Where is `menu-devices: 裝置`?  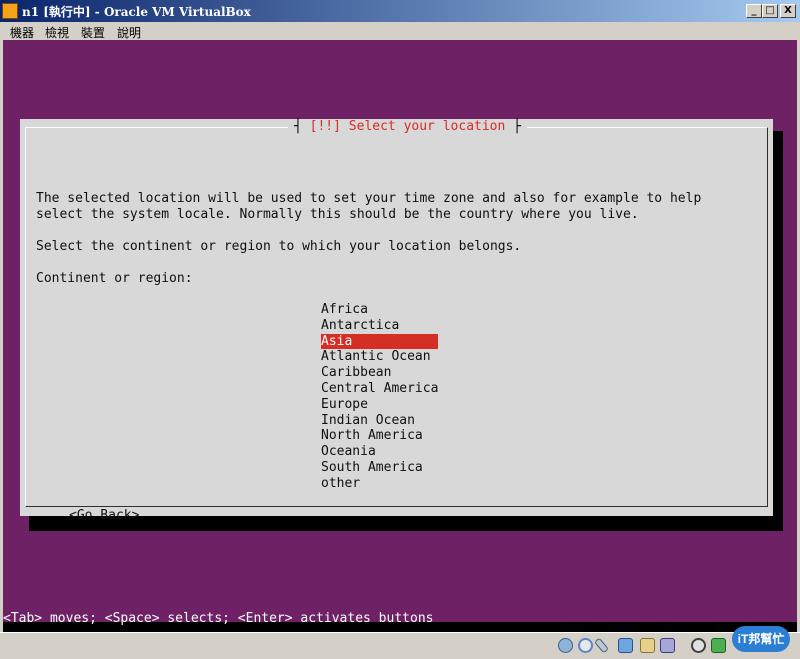 menu-devices: 裝置 is located at coordinates (93, 32).